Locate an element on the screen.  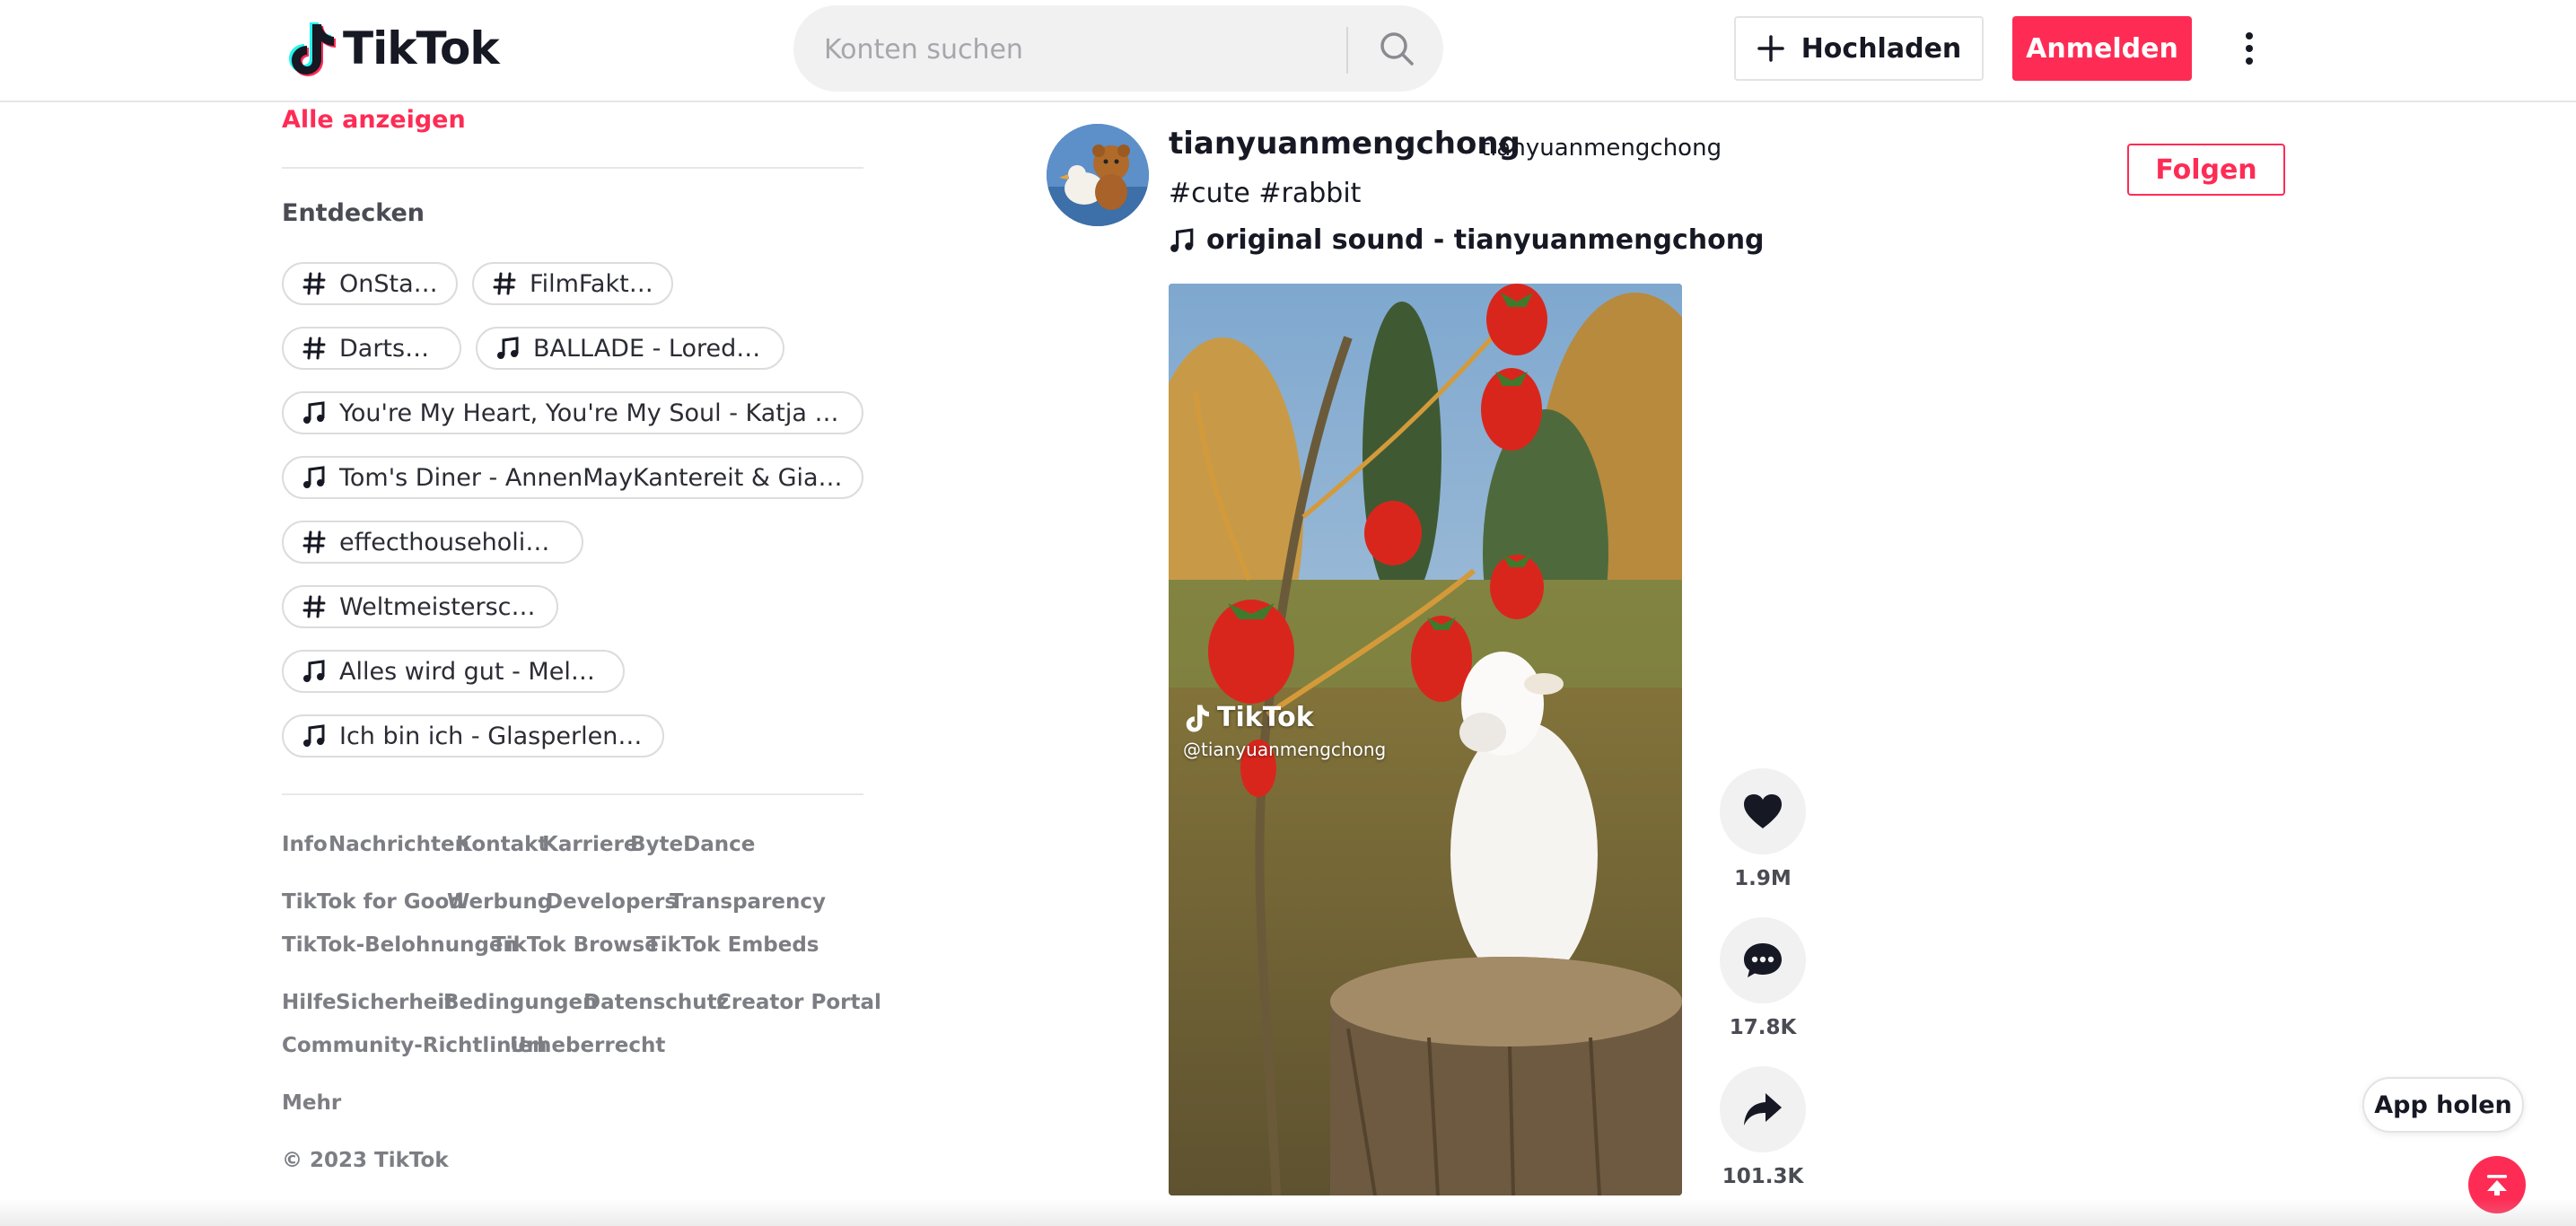
music-label: original sound - tianyuanmengchong is located at coordinates (1485, 240).